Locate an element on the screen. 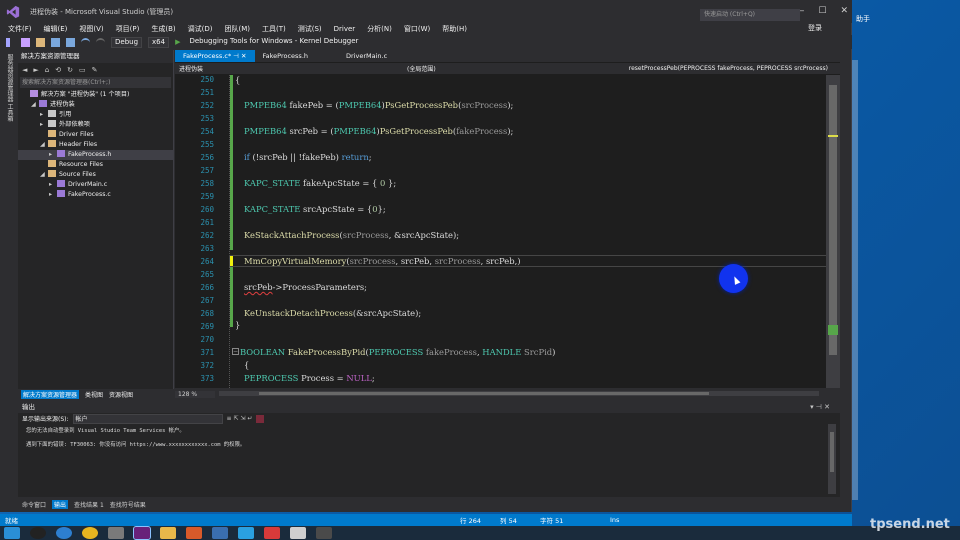 This screenshot has height=540, width=960. menu-item: 窗口(W) is located at coordinates (417, 29).